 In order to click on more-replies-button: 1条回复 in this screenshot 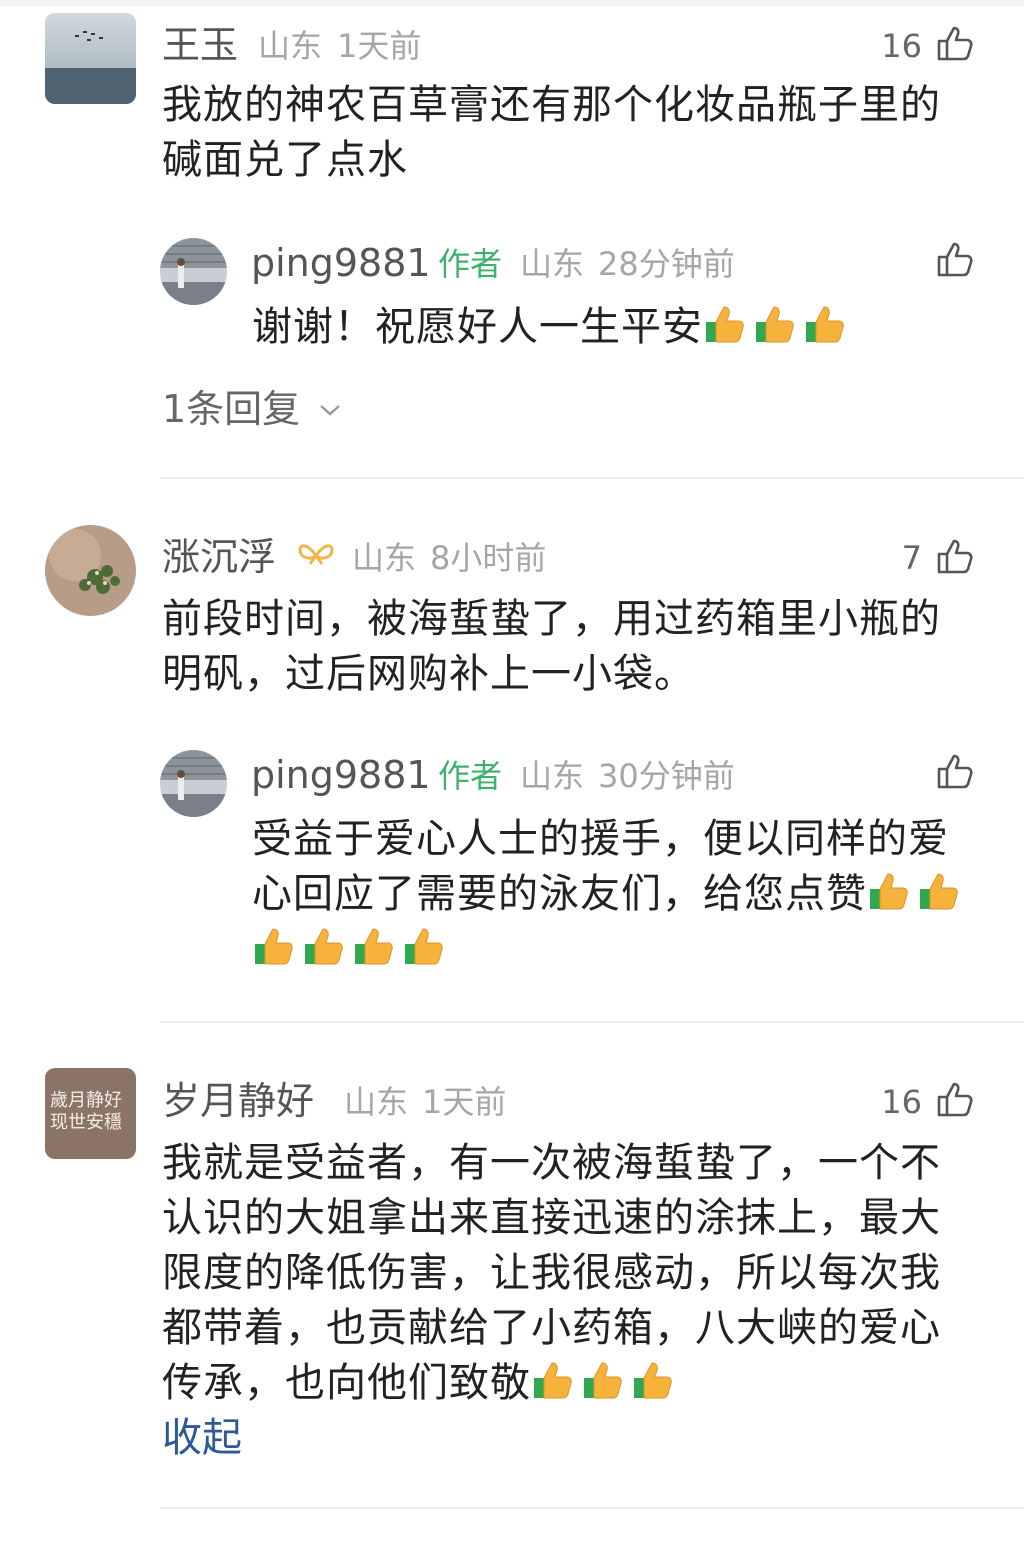, I will do `click(252, 407)`.